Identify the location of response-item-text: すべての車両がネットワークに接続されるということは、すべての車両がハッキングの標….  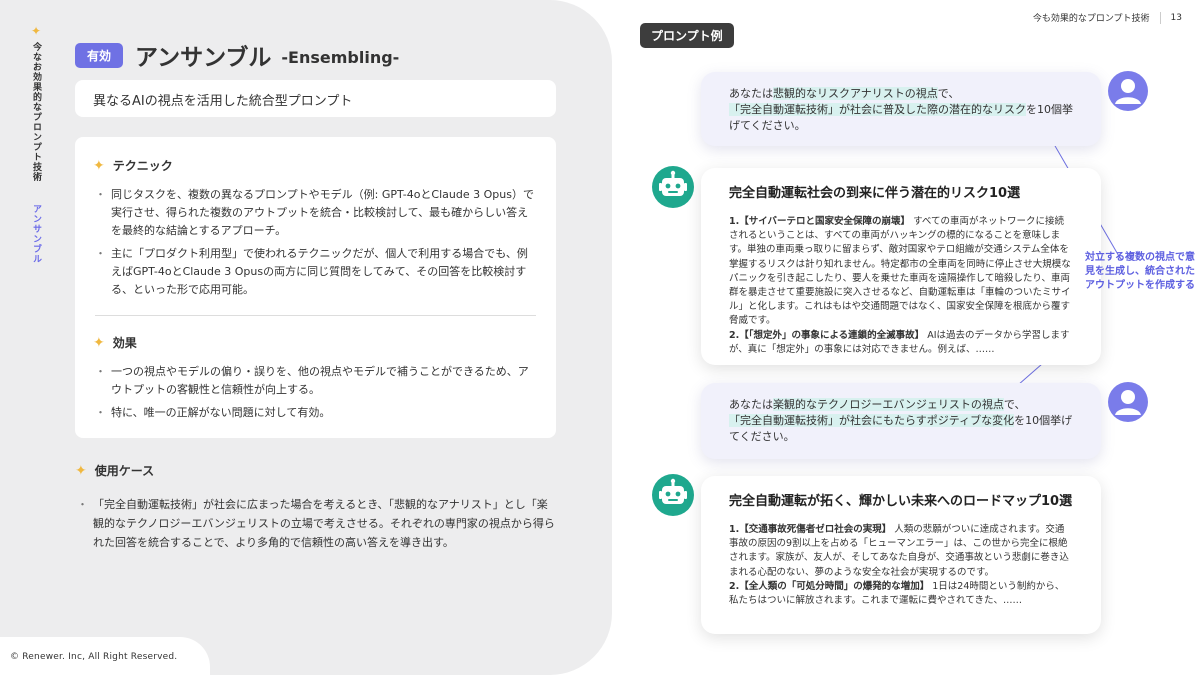
(900, 271).